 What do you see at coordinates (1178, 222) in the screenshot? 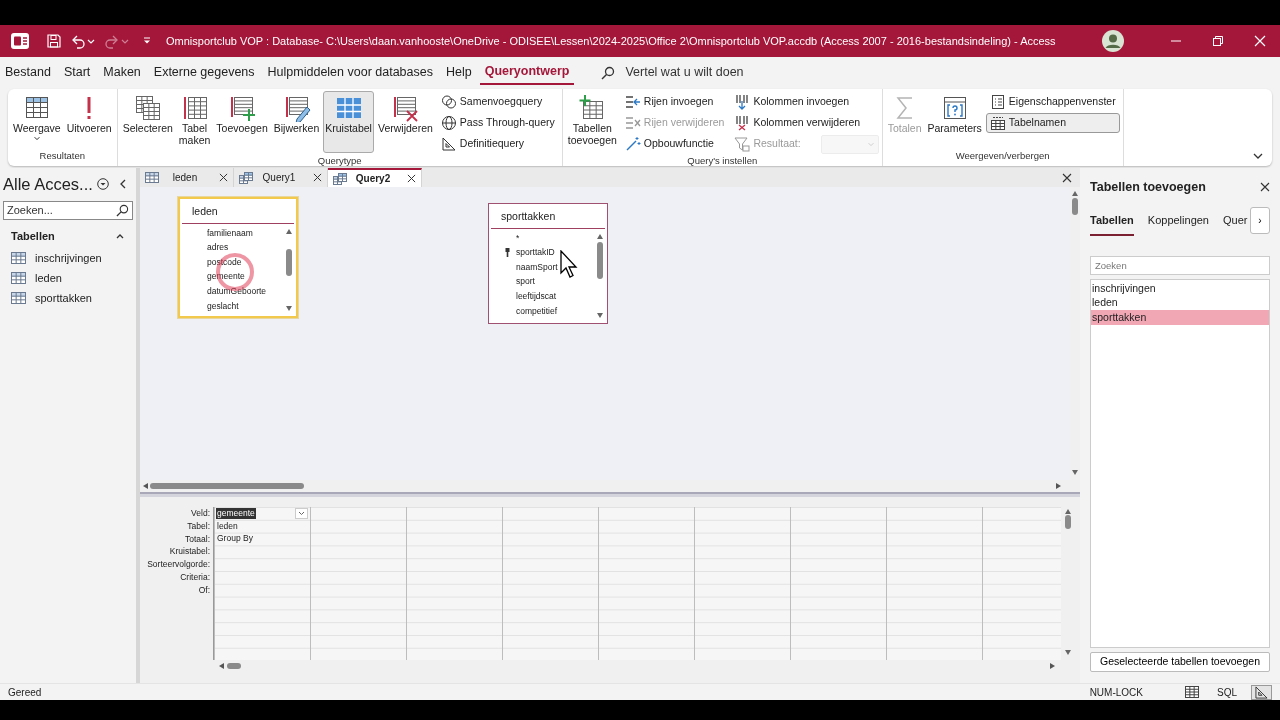
I see `pane-tab: Koppelingen` at bounding box center [1178, 222].